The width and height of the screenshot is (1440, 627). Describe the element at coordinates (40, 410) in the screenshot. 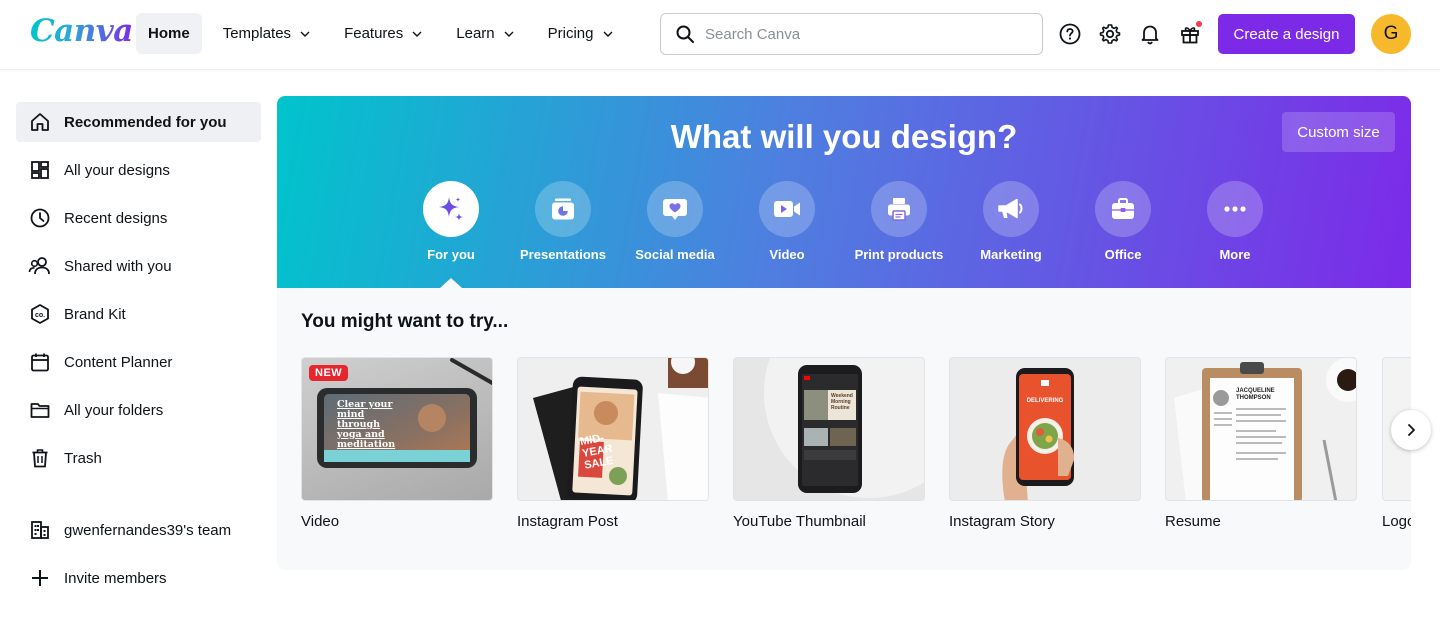

I see `folder-icon` at that location.